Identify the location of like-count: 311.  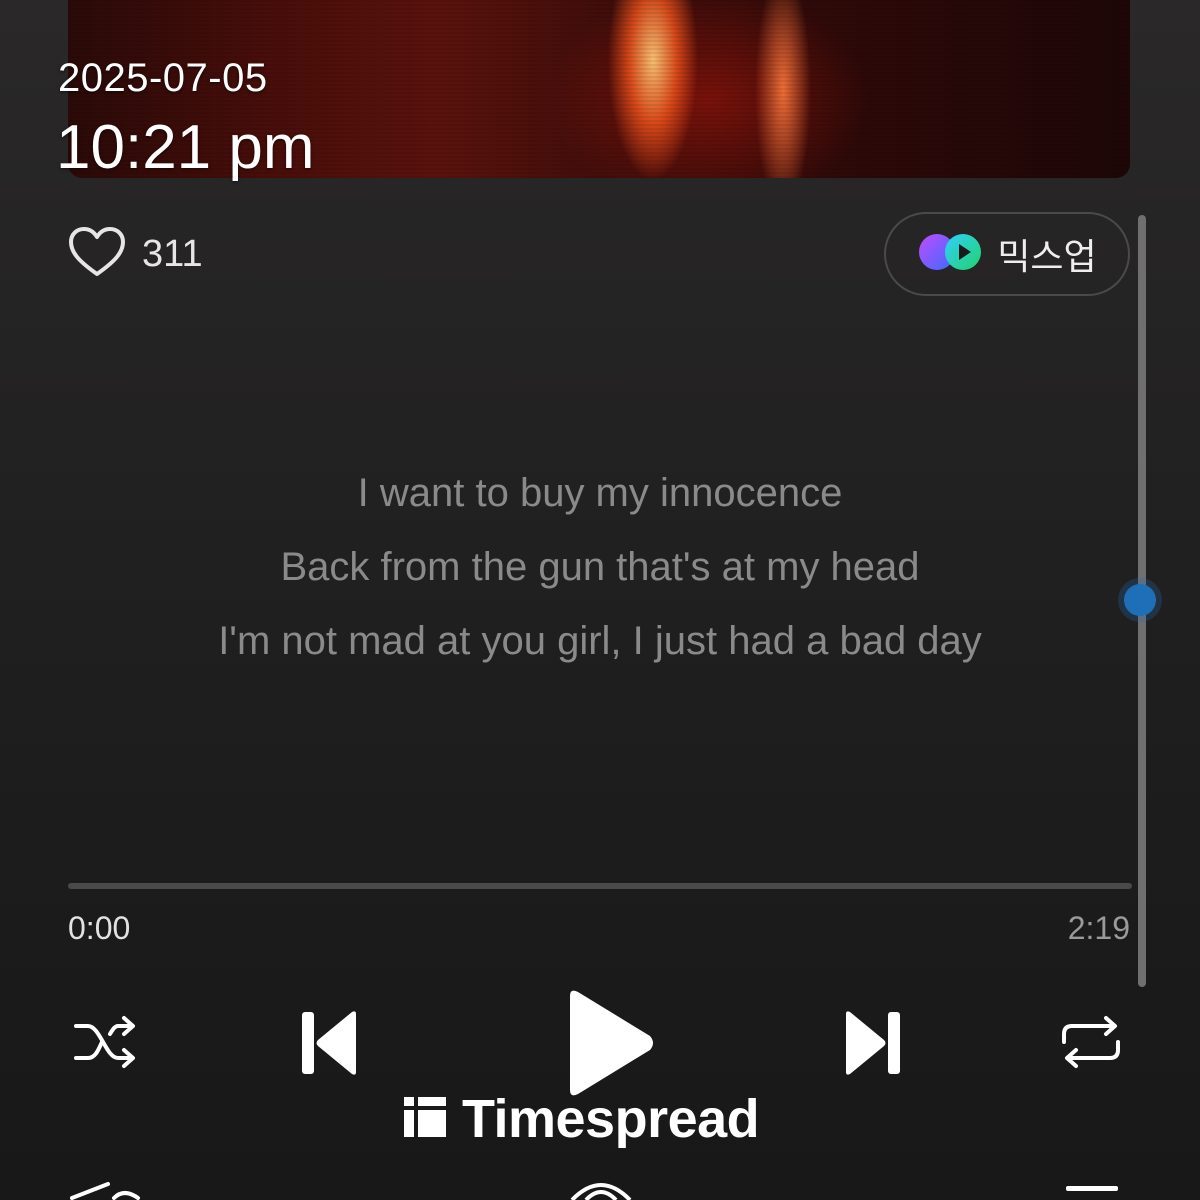
(172, 254).